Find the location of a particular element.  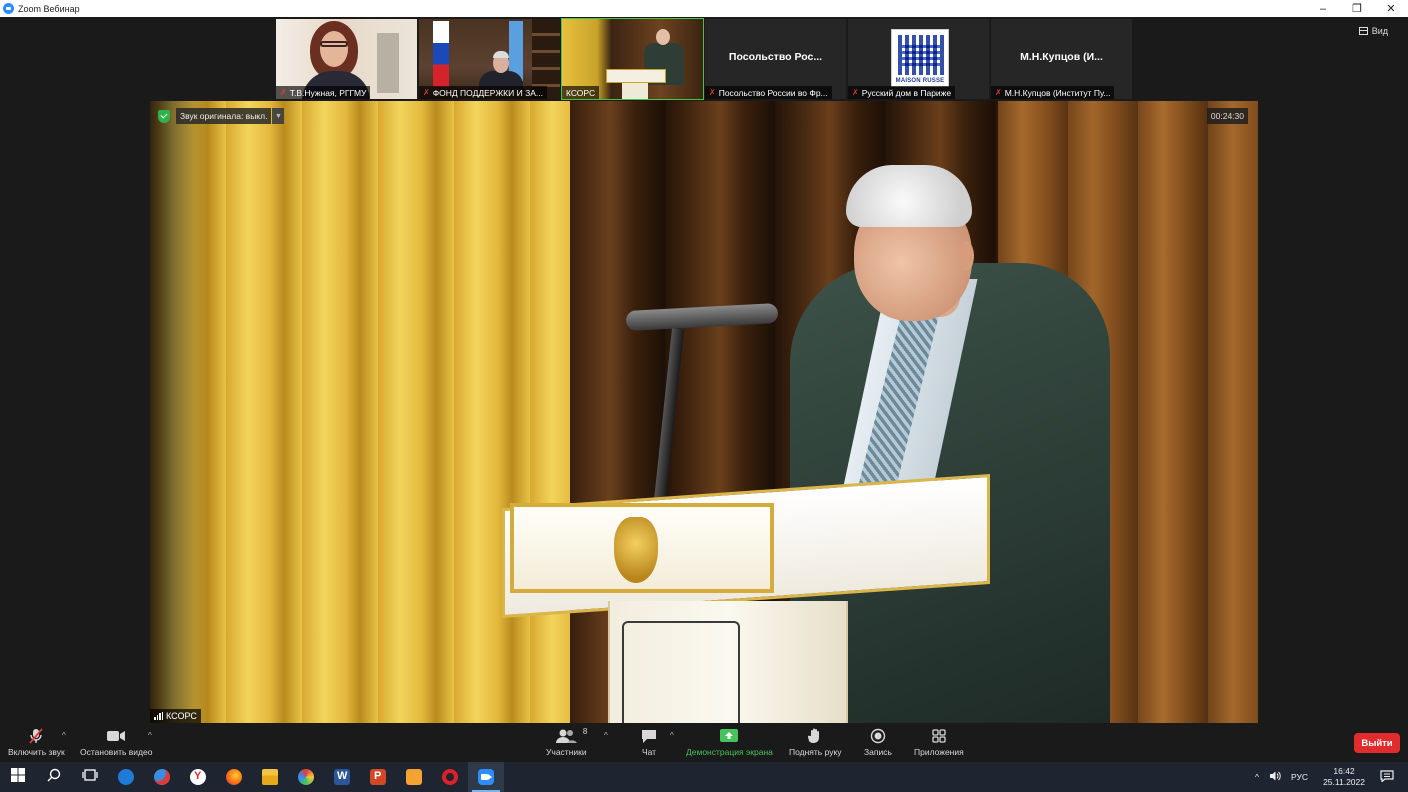

participant-label: ✗ Русский дом в Париже is located at coordinates (902, 92).